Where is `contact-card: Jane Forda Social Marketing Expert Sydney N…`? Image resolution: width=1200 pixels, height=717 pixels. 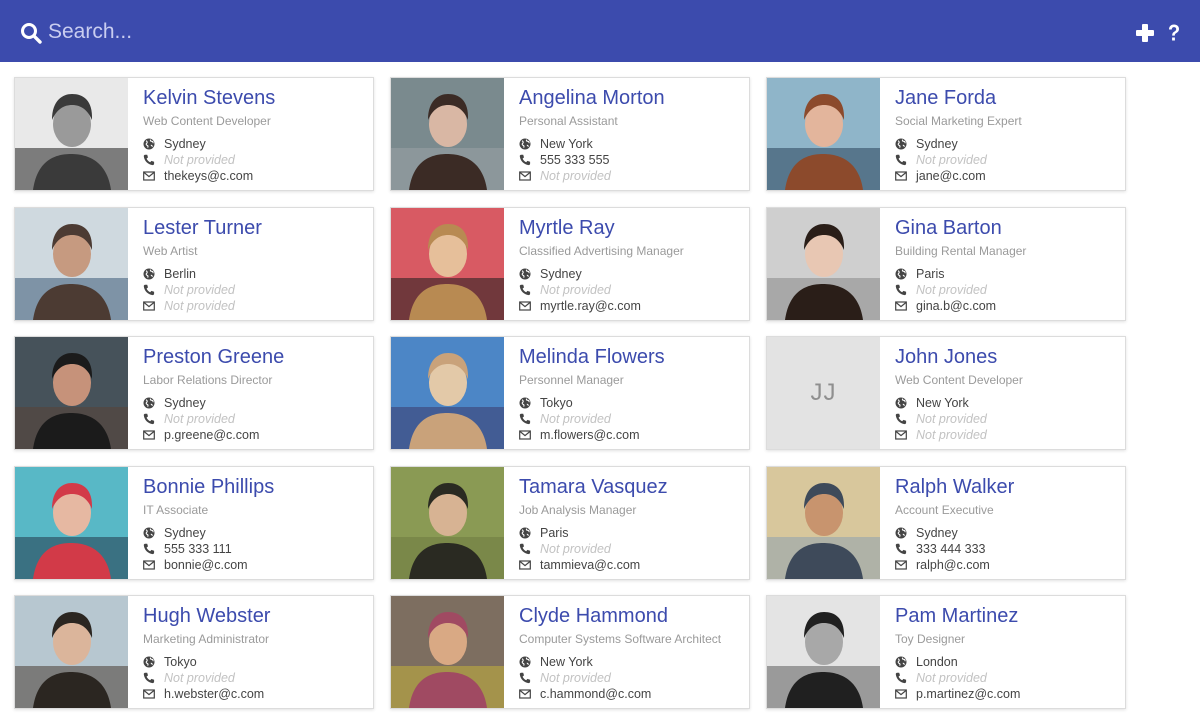
contact-card: Jane Forda Social Marketing Expert Sydney N… is located at coordinates (946, 134).